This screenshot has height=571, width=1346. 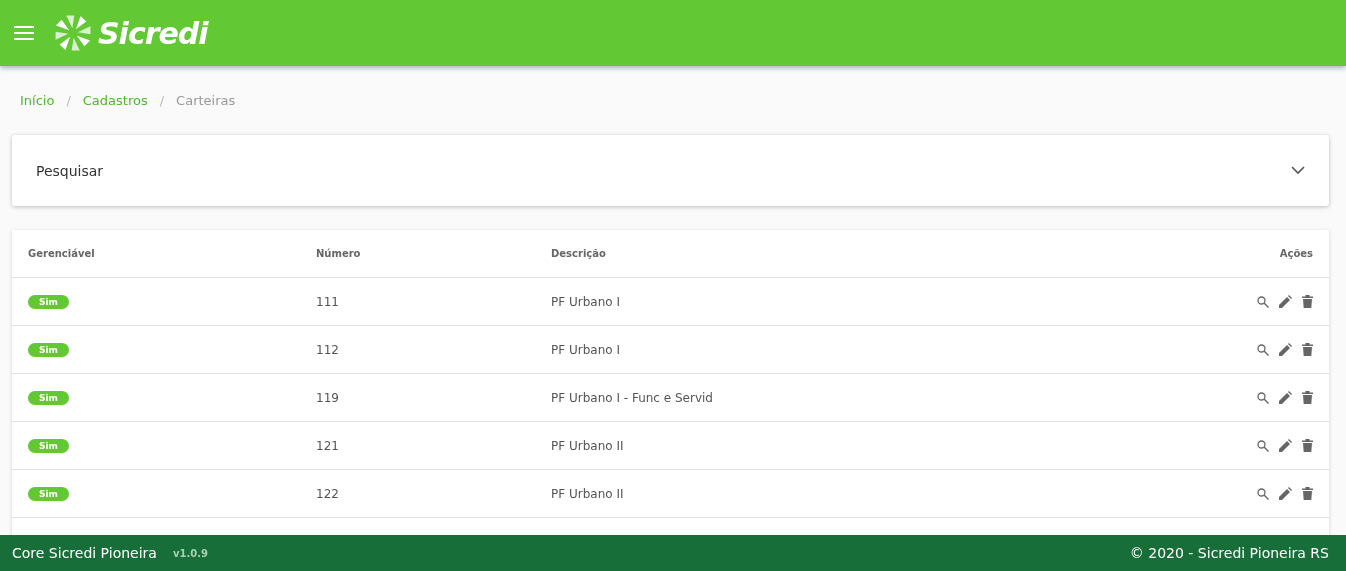 I want to click on column-header: Gerenciável, so click(x=62, y=253).